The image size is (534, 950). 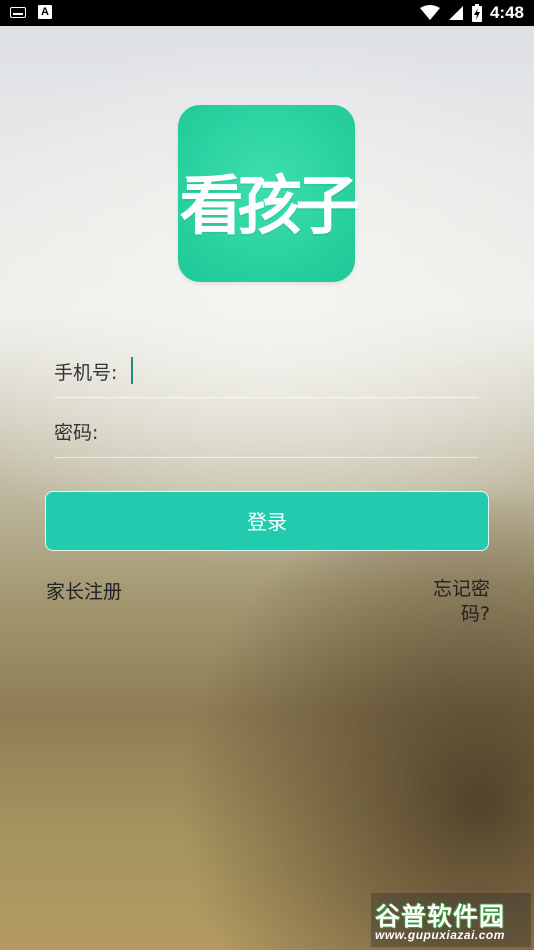 What do you see at coordinates (86, 373) in the screenshot?
I see `phone-label: 手机号:` at bounding box center [86, 373].